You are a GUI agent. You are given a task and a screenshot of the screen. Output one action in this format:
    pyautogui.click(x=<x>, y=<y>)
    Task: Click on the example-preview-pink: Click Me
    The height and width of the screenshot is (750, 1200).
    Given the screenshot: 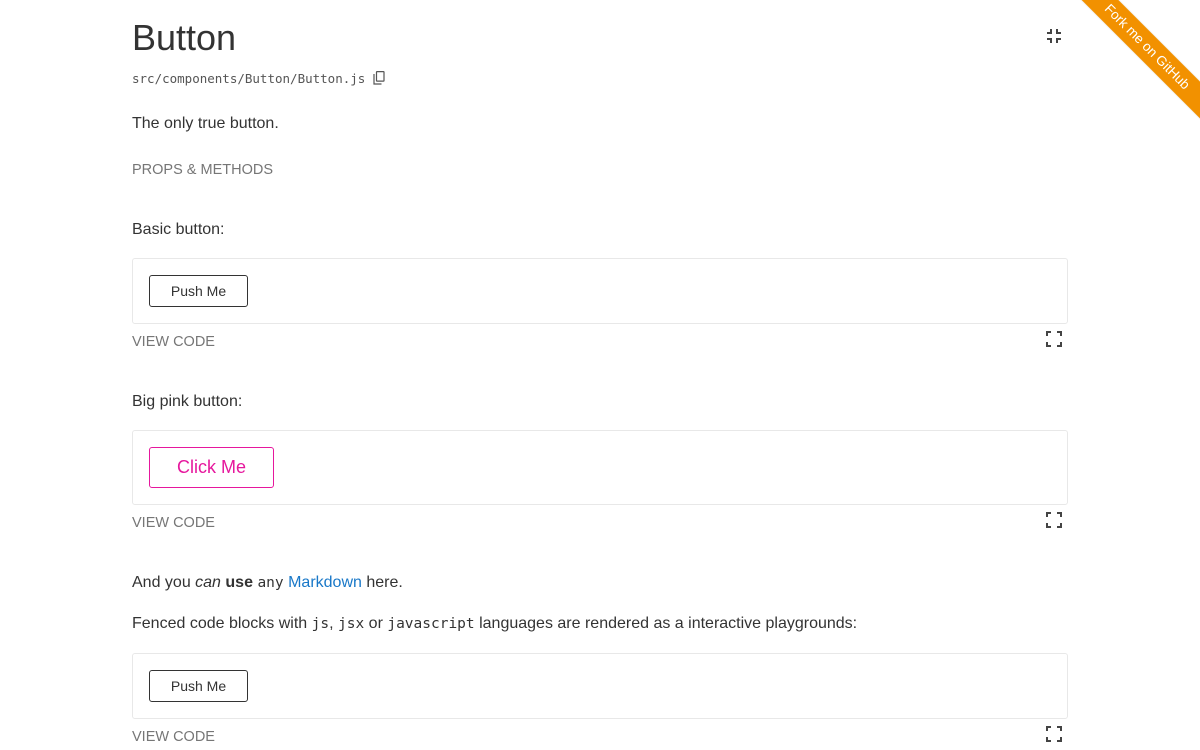 What is the action you would take?
    pyautogui.click(x=600, y=467)
    